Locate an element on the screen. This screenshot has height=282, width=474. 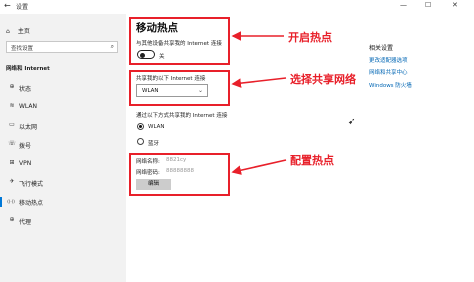
mouse-cursor-icon: ➹ is located at coordinates (352, 122).